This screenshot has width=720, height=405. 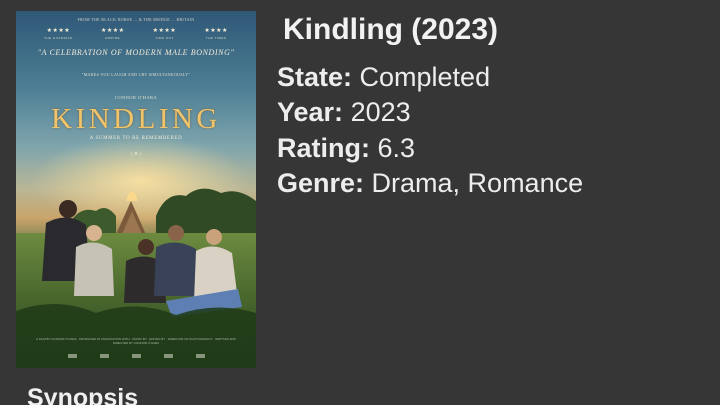 What do you see at coordinates (315, 77) in the screenshot?
I see `state-label: State:` at bounding box center [315, 77].